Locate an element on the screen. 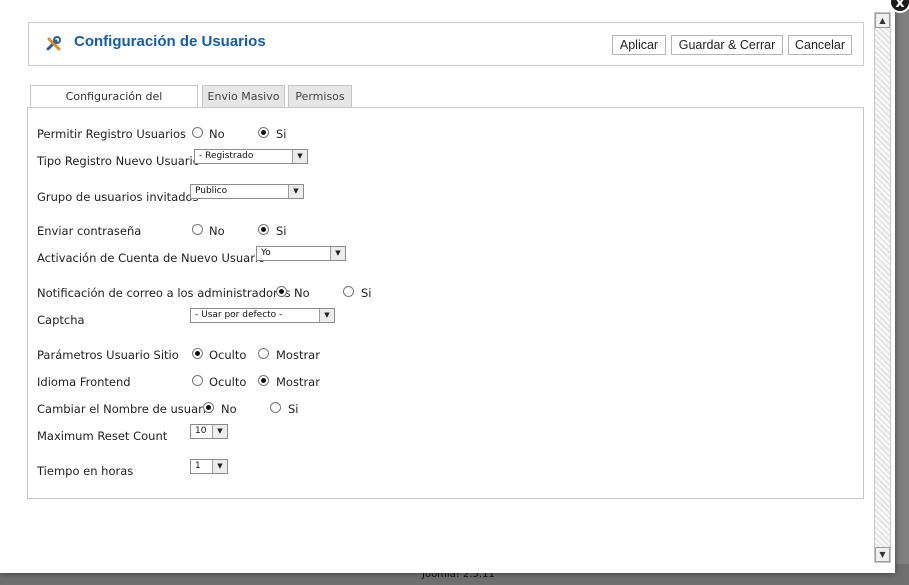 Image resolution: width=909 pixels, height=585 pixels. allow-registration-no-label: No is located at coordinates (217, 134).